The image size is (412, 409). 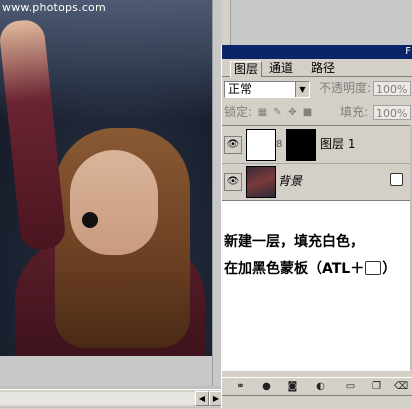 I want to click on palette-tabs: 图层 通道 路径, so click(x=317, y=68).